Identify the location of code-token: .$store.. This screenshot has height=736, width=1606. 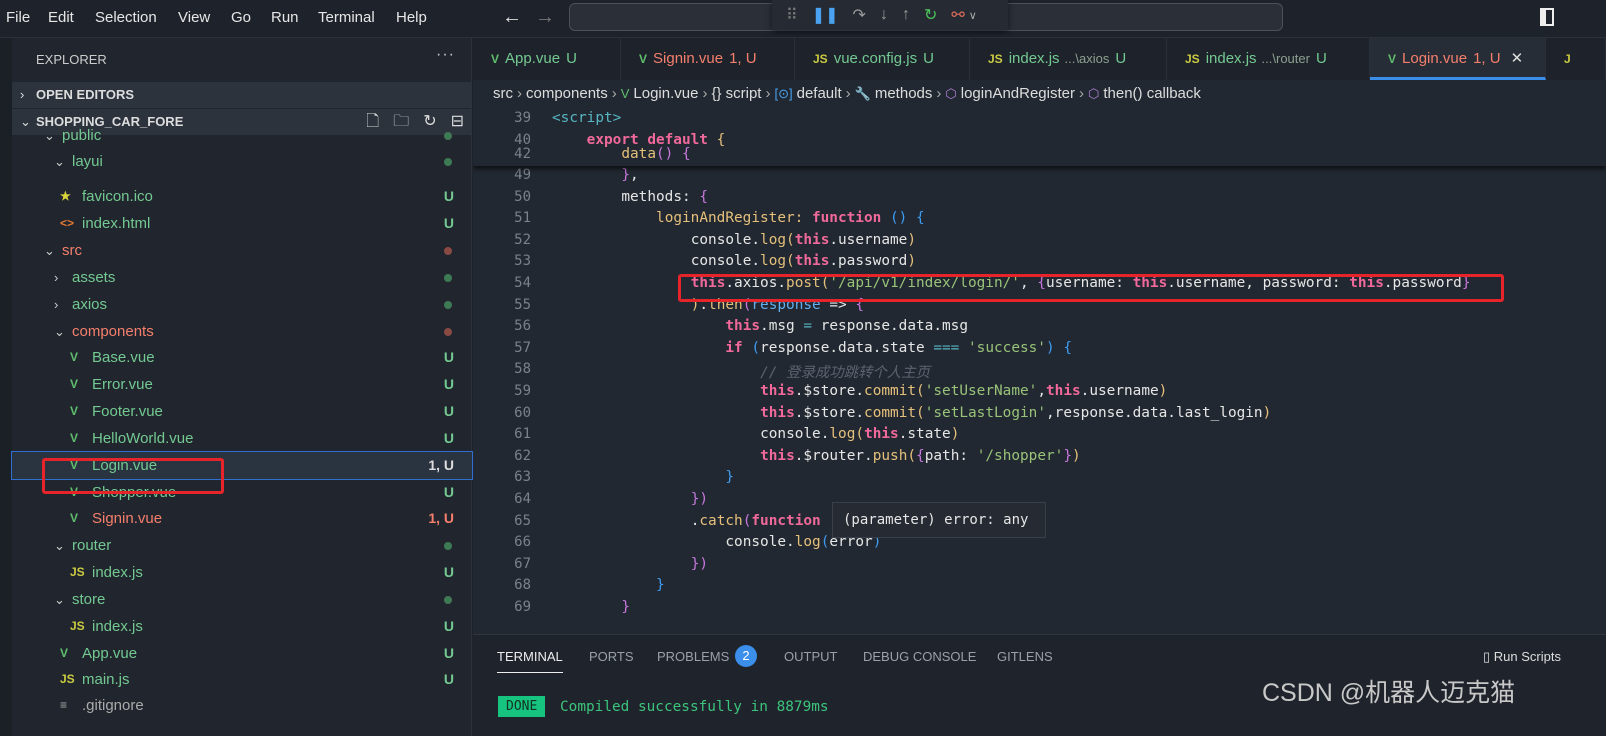
(829, 412).